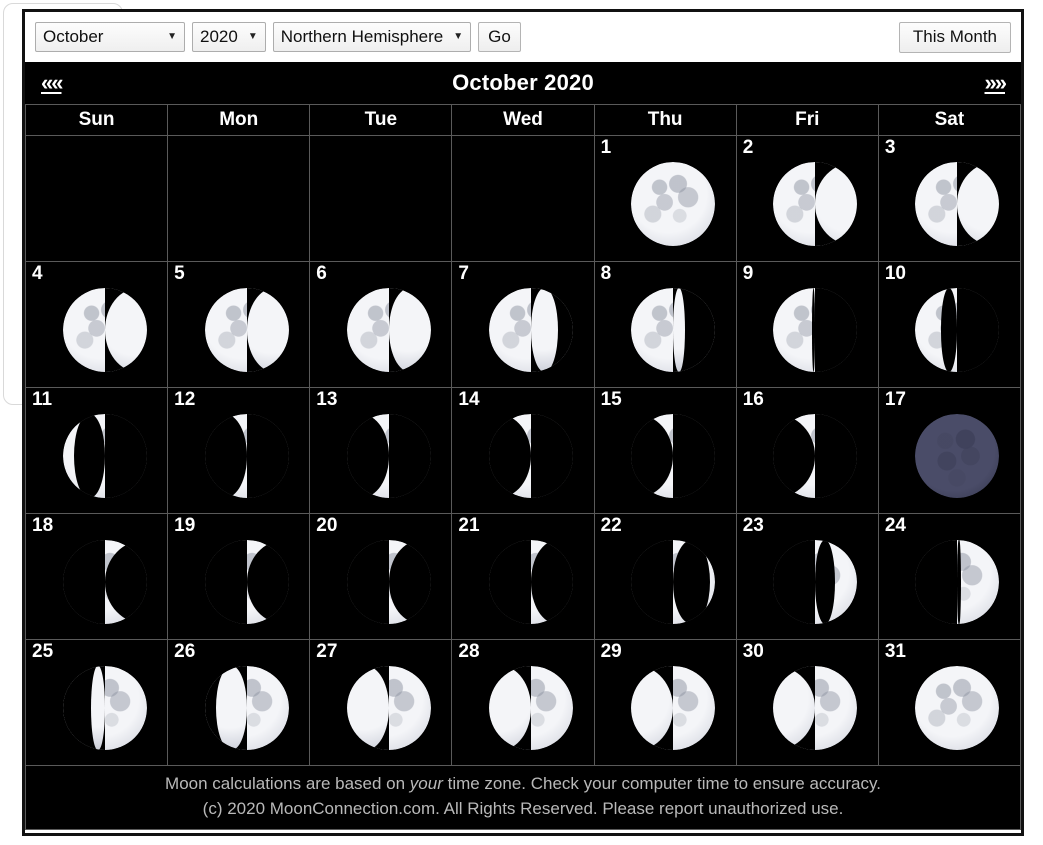 The image size is (1043, 845). I want to click on calendar-day-29: 29, so click(665, 702).